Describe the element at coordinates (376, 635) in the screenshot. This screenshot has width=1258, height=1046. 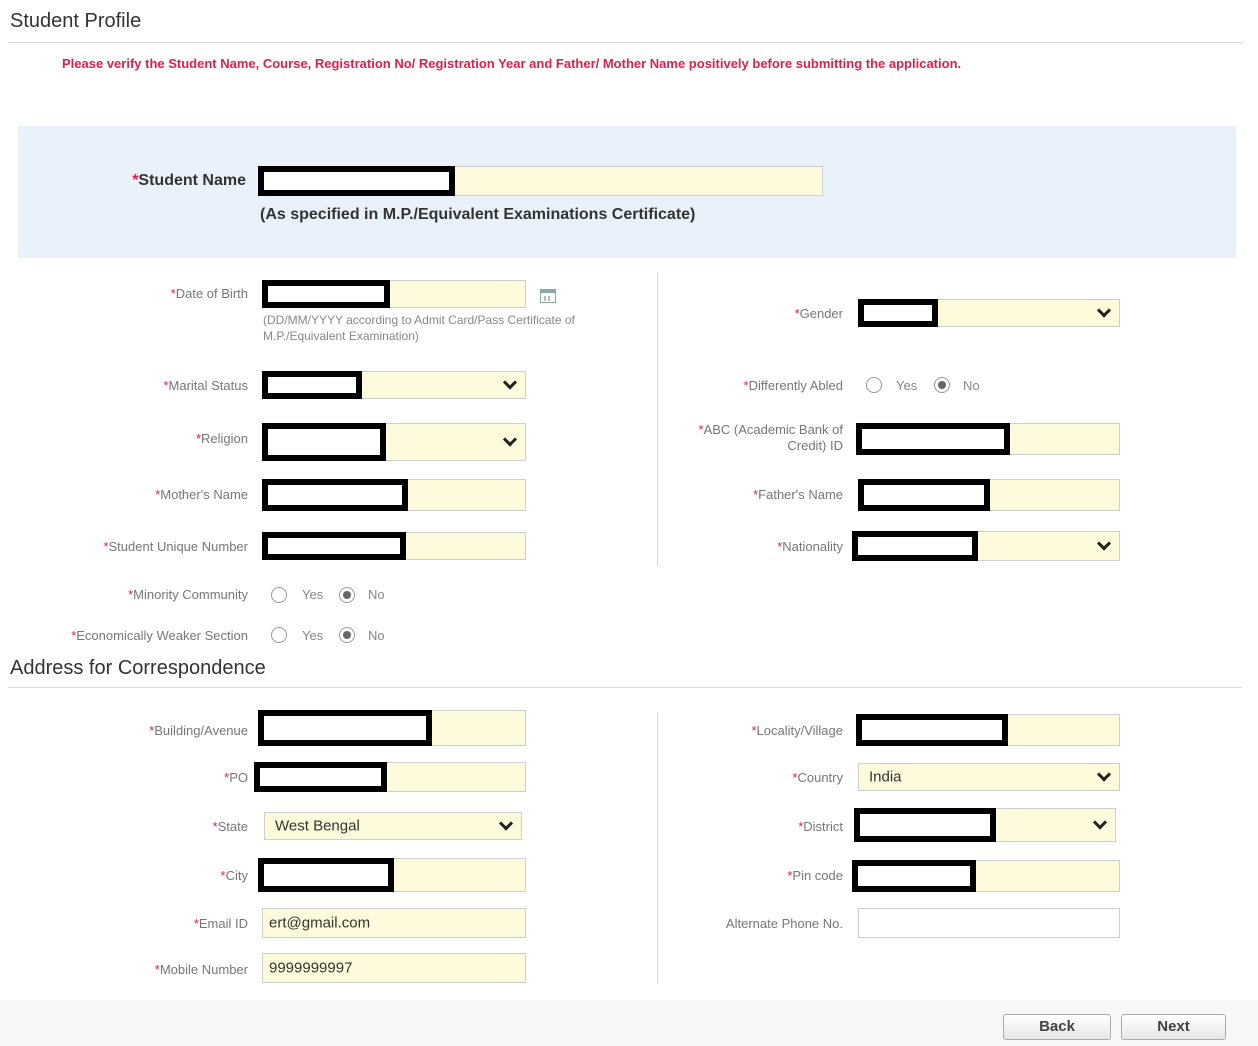
I see `ews-no-label: No` at that location.